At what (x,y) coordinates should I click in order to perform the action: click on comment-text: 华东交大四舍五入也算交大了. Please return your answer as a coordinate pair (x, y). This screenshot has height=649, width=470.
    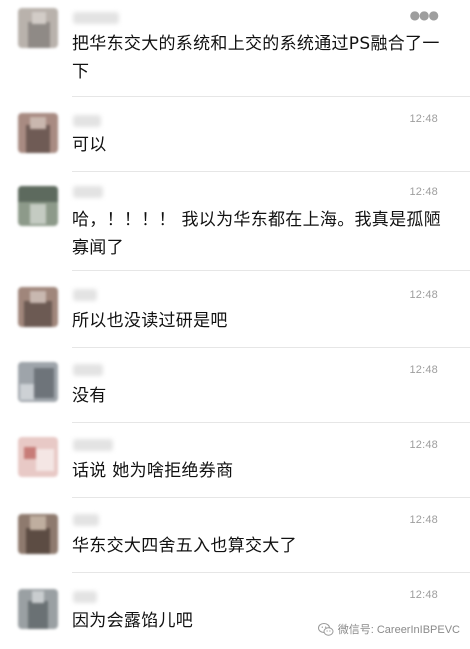
    Looking at the image, I should click on (184, 546).